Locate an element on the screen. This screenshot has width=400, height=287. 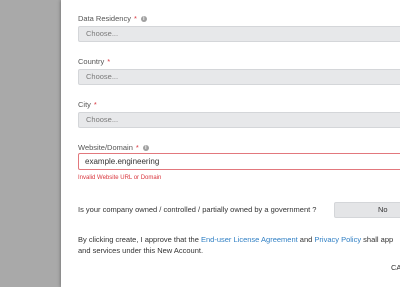
website-label-text: Website/Domain is located at coordinates (105, 147).